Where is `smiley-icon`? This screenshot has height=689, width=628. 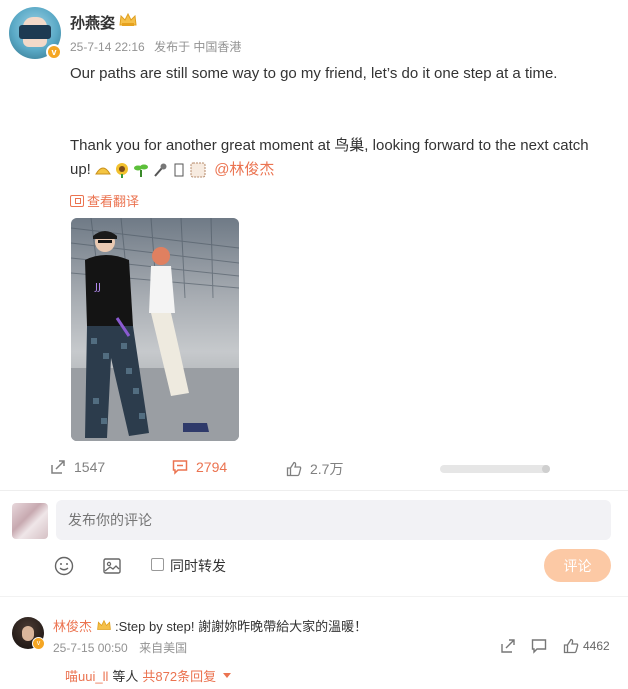 smiley-icon is located at coordinates (64, 566).